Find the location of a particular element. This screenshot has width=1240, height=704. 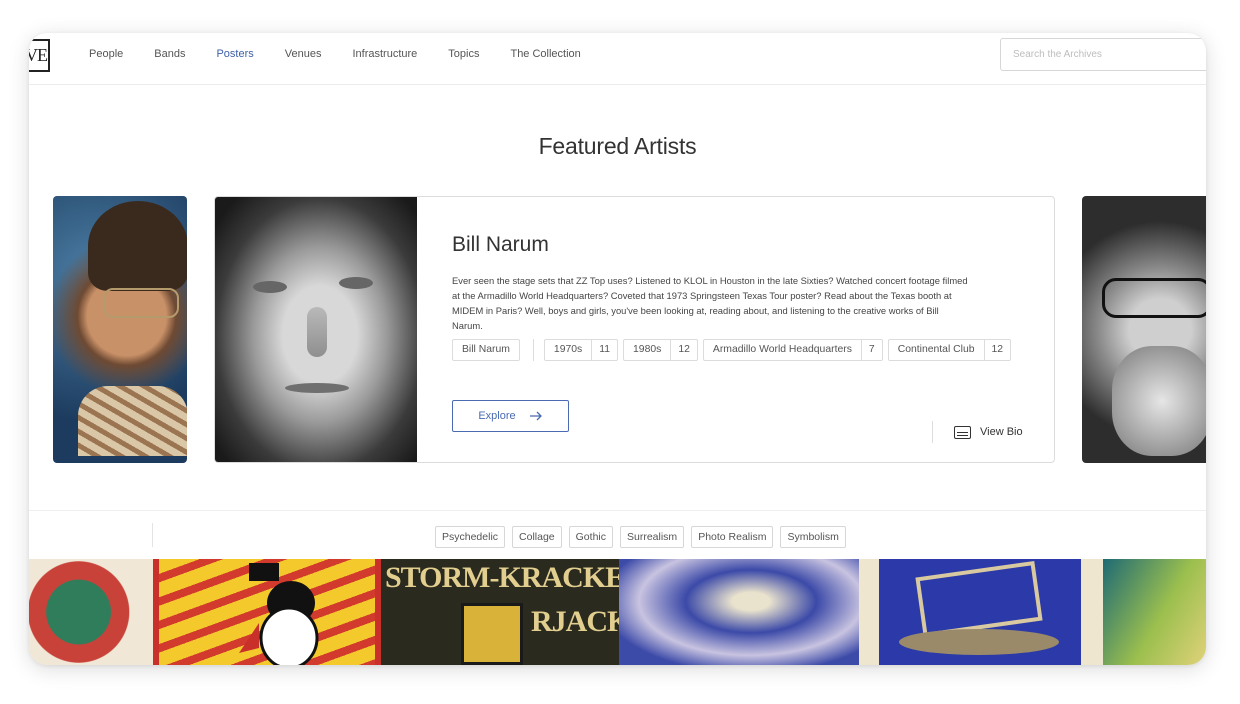

poster-storm-kracker: STORM-KRACKE- RJACK is located at coordinates (500, 612).